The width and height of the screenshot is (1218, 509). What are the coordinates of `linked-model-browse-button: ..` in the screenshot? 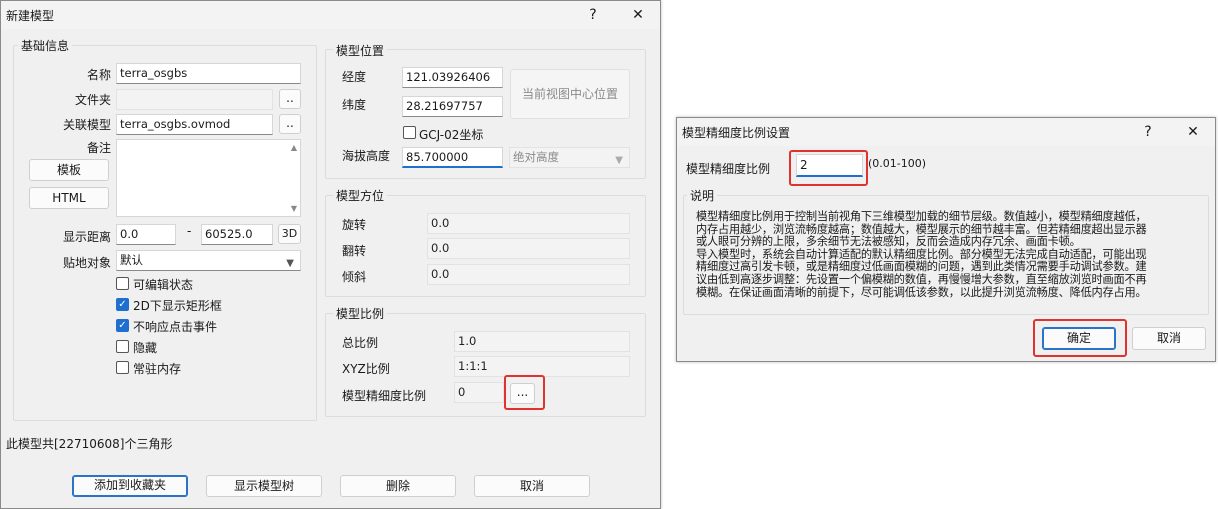 It's located at (290, 124).